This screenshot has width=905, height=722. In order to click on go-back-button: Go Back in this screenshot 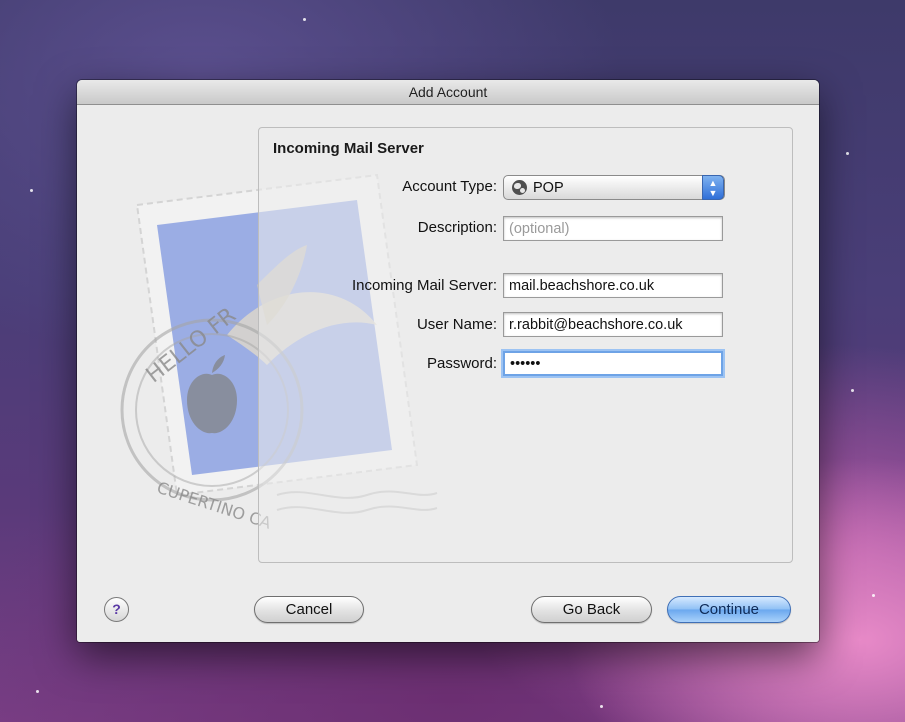, I will do `click(591, 609)`.